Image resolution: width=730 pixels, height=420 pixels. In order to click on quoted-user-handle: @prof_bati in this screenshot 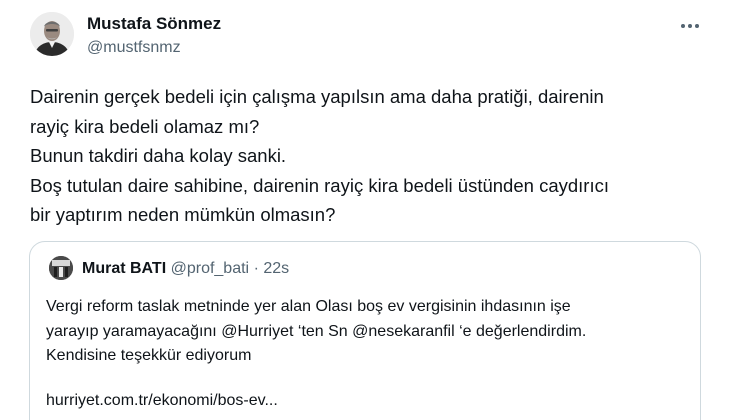, I will do `click(210, 268)`.